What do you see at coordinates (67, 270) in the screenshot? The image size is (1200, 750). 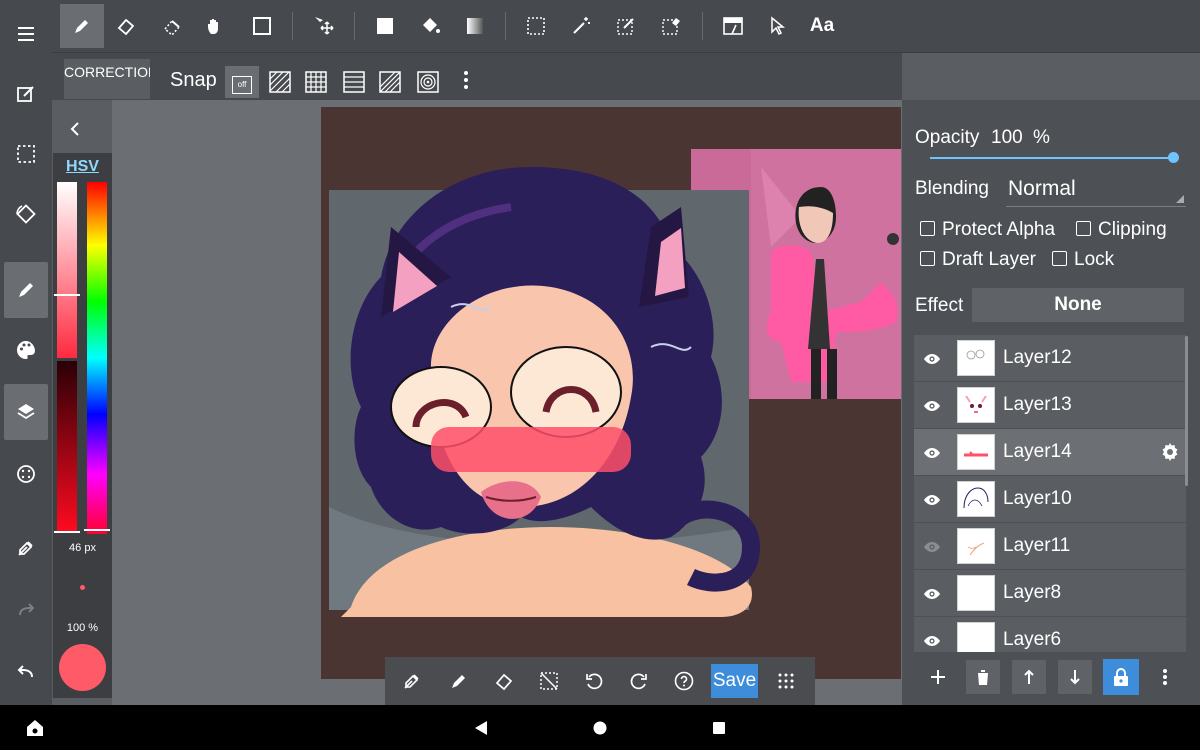 I see `saturation-slider` at bounding box center [67, 270].